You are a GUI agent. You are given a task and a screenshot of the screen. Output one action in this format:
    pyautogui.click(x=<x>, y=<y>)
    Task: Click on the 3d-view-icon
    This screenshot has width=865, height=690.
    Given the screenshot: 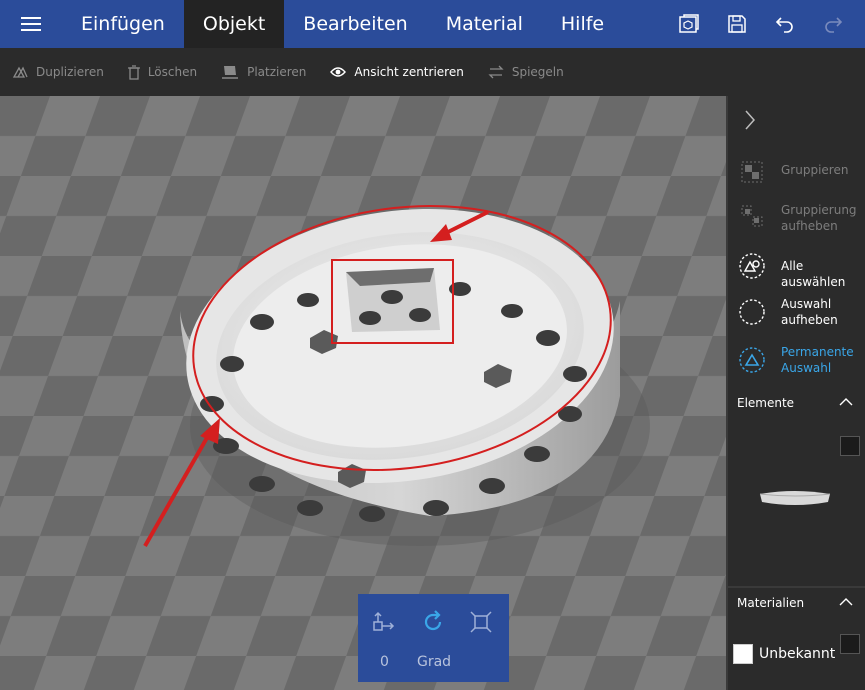 What is the action you would take?
    pyautogui.click(x=689, y=23)
    